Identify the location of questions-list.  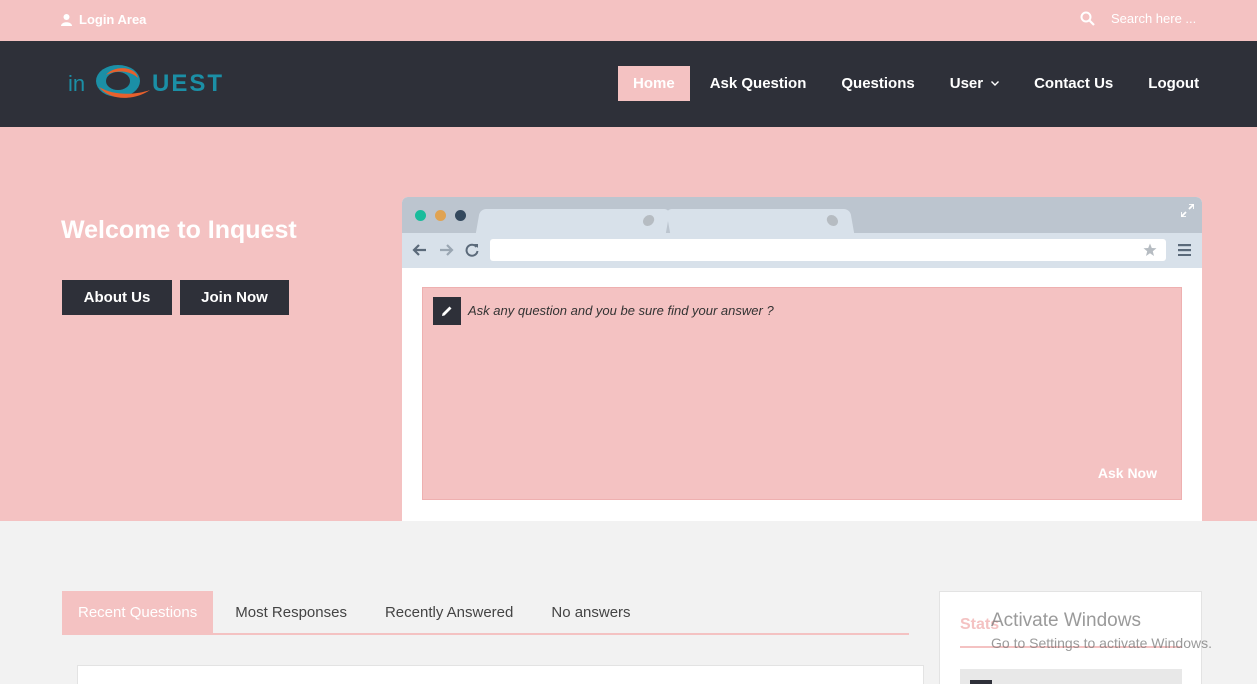
(500, 674).